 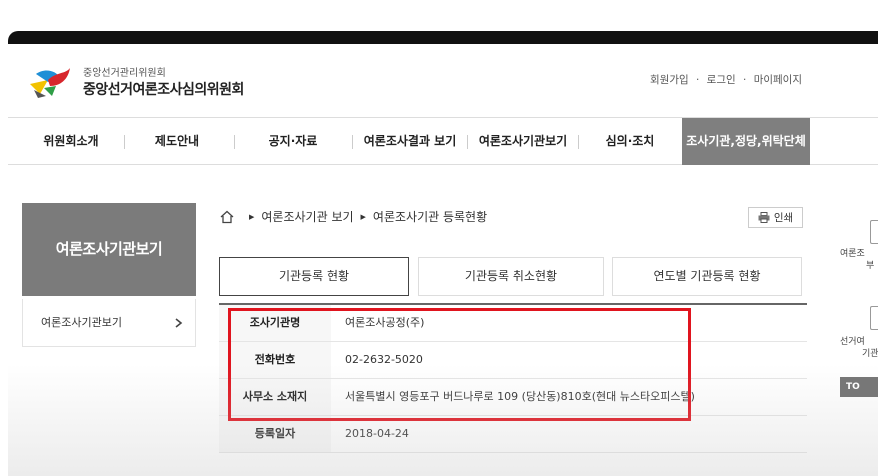 What do you see at coordinates (109, 249) in the screenshot?
I see `sidebar-title: 여론조사기관보기` at bounding box center [109, 249].